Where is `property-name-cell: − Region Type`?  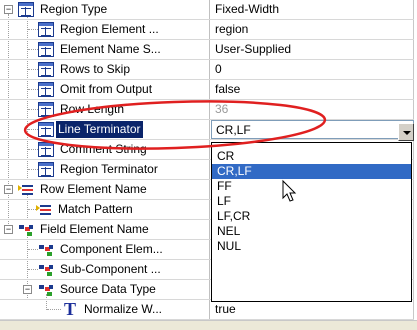
property-name-cell: − Region Type is located at coordinates (105, 9).